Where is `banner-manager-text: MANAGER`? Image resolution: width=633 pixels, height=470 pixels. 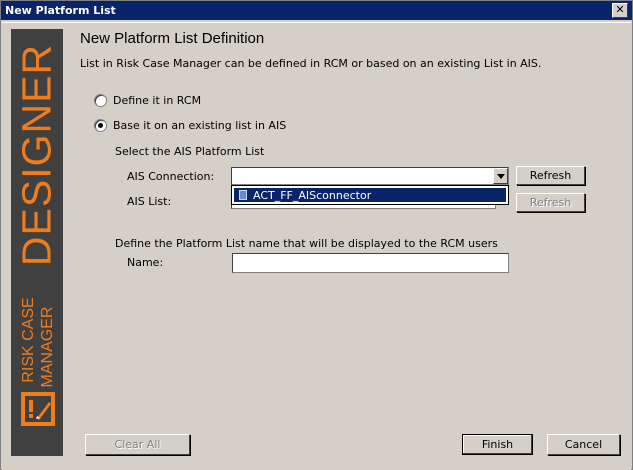
banner-manager-text: MANAGER is located at coordinates (47, 347).